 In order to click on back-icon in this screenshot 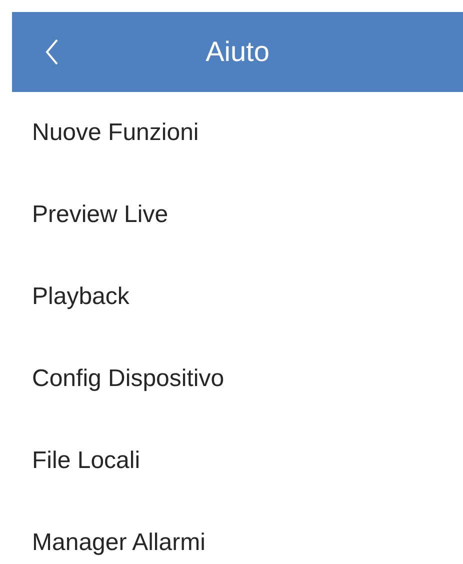, I will do `click(52, 52)`.